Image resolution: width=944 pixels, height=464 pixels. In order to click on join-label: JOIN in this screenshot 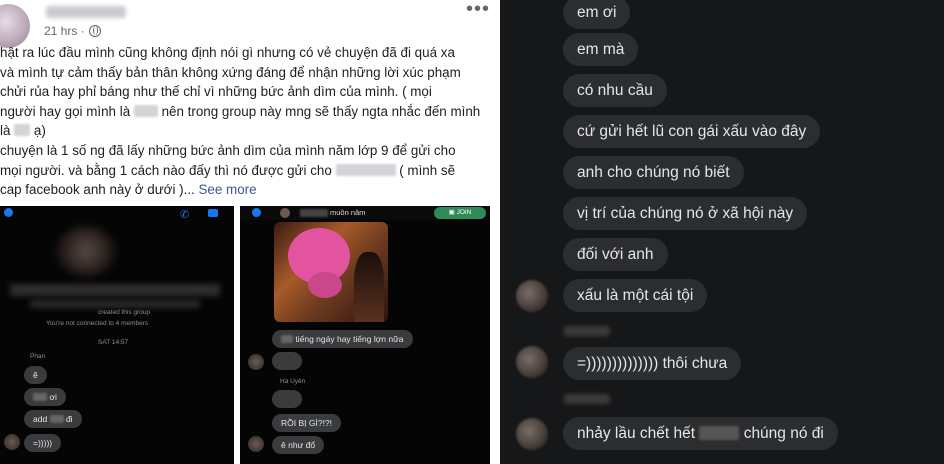, I will do `click(464, 212)`.